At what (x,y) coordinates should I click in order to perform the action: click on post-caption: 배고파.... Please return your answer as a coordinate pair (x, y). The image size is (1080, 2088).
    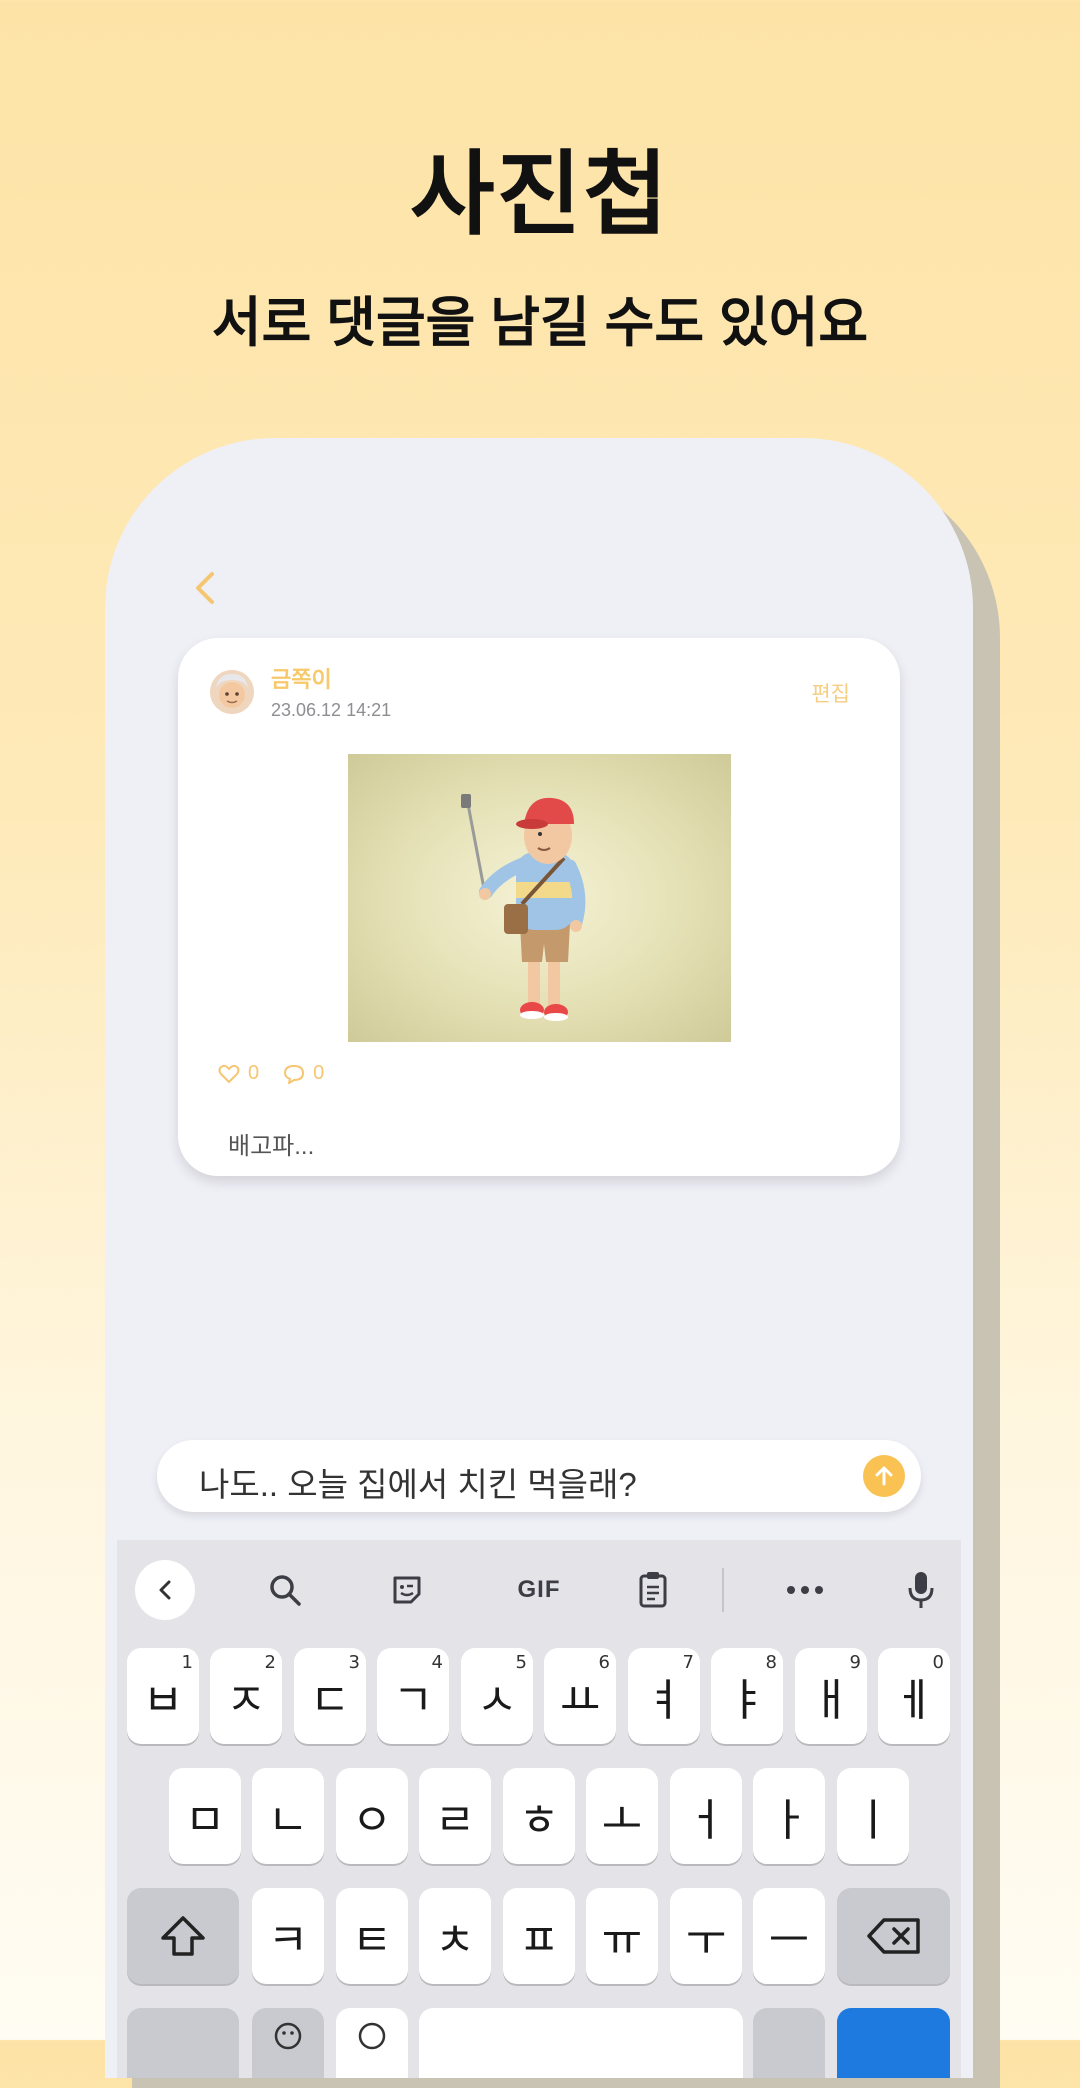
    Looking at the image, I should click on (271, 1146).